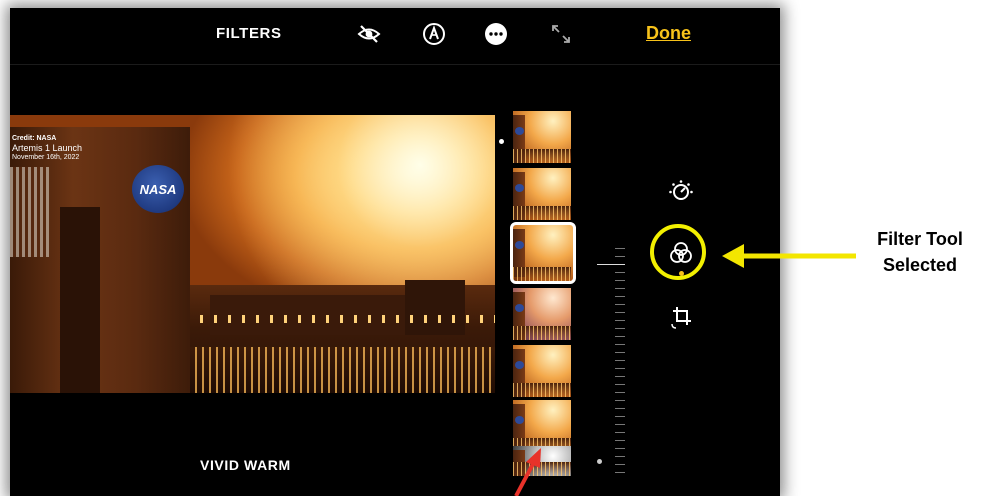  Describe the element at coordinates (920, 252) in the screenshot. I see `filter-tool-callout: Filter Tool Selected` at that location.